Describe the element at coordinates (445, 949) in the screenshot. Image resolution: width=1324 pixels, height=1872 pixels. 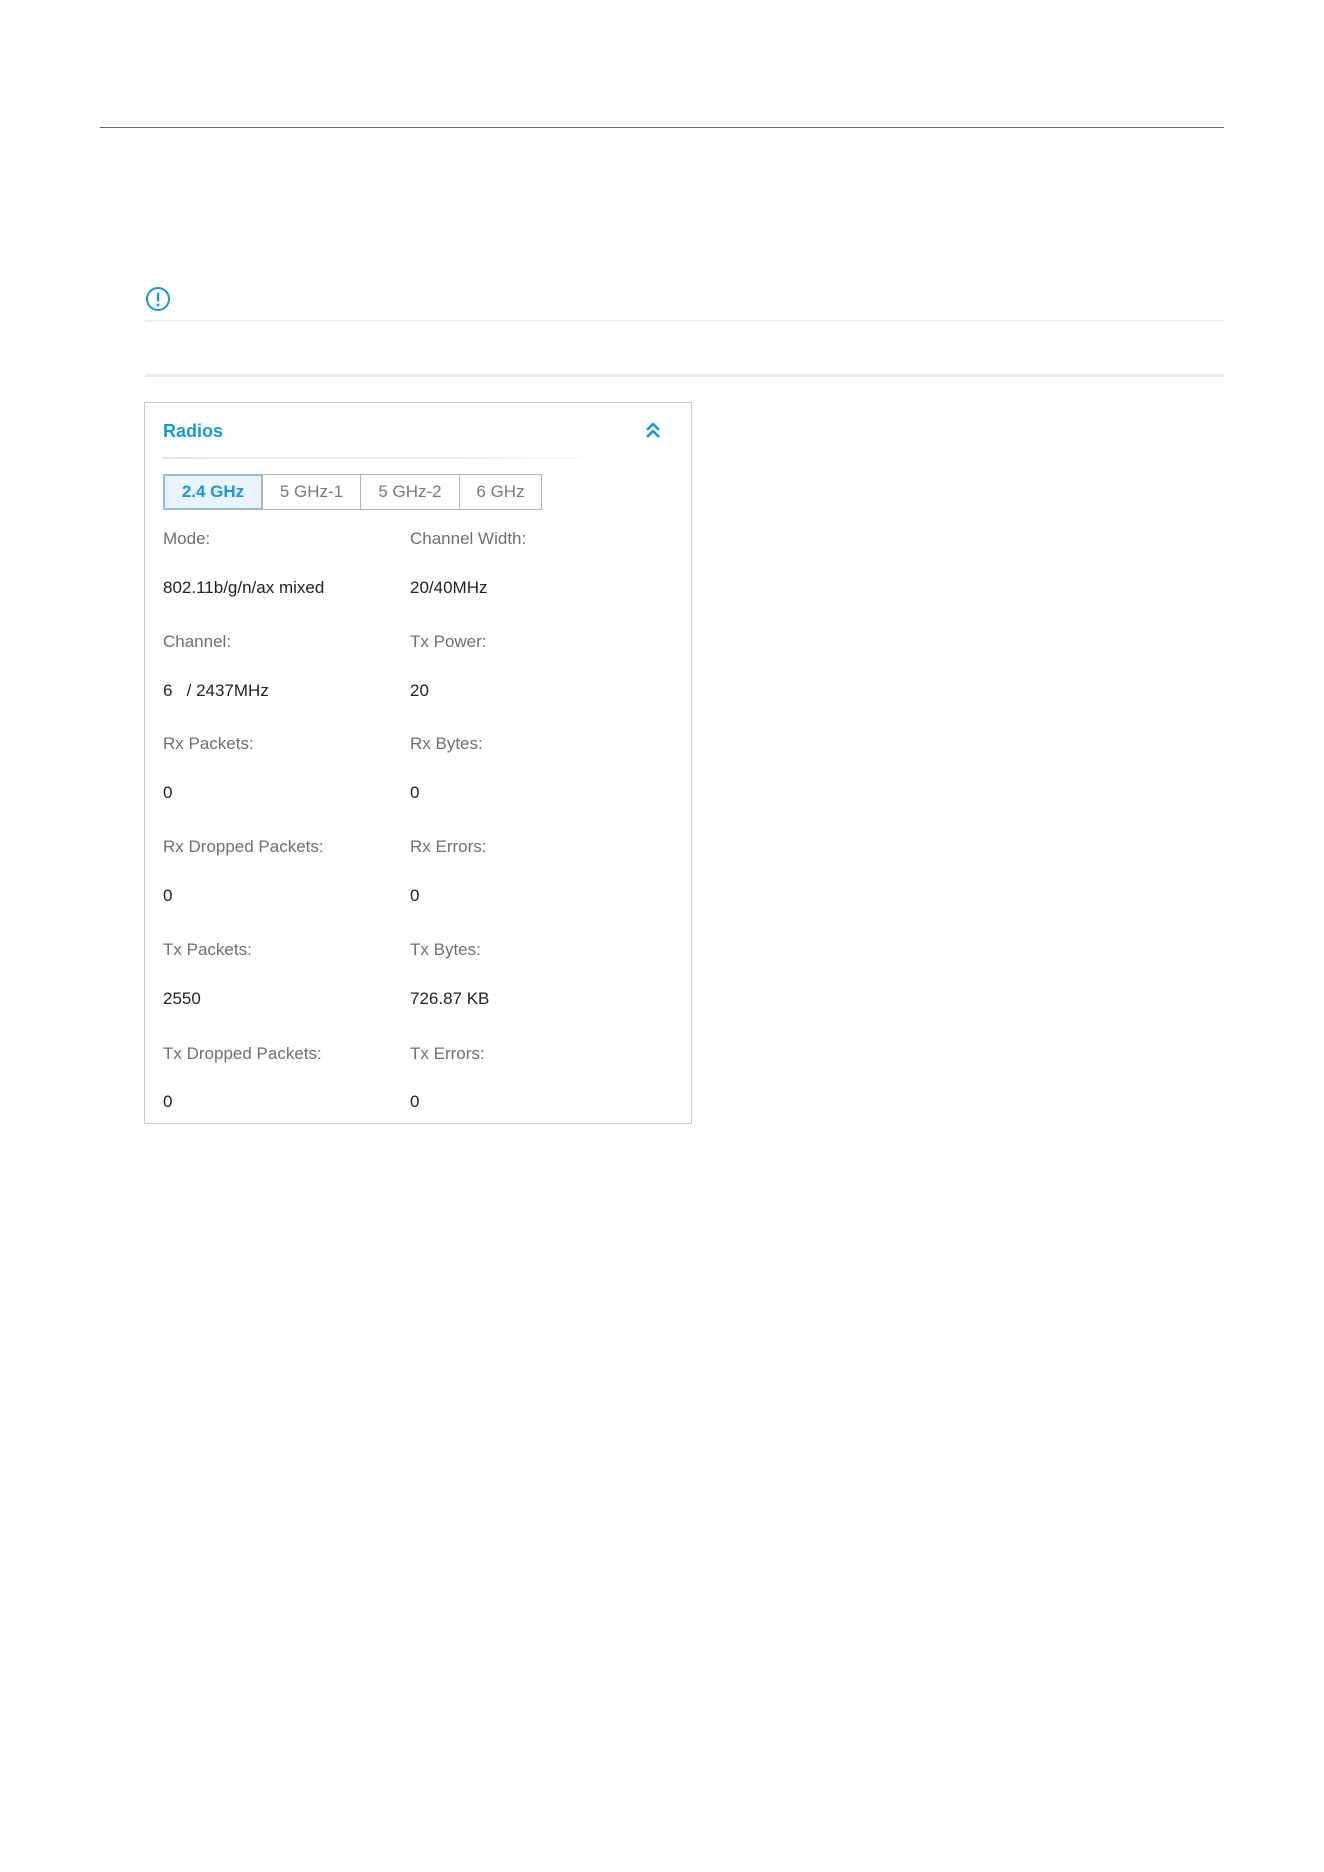
I see `tx-bytes-label: Tx Bytes:` at that location.